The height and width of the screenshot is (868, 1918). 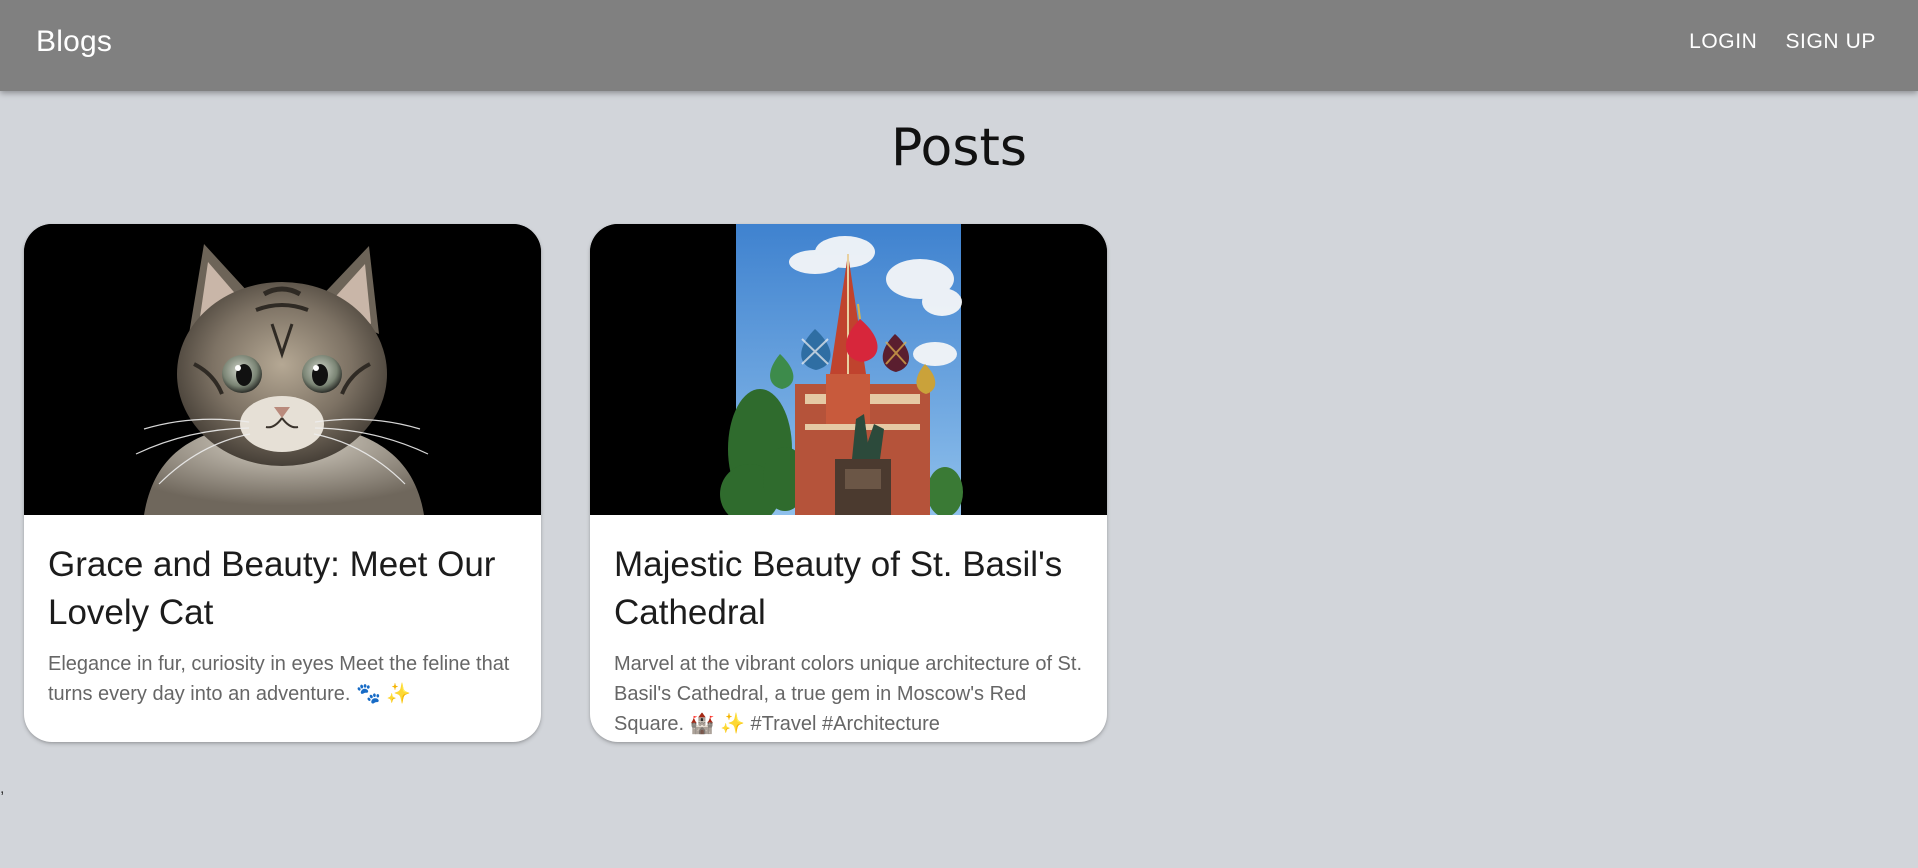 I want to click on post-image-kitten, so click(x=282, y=369).